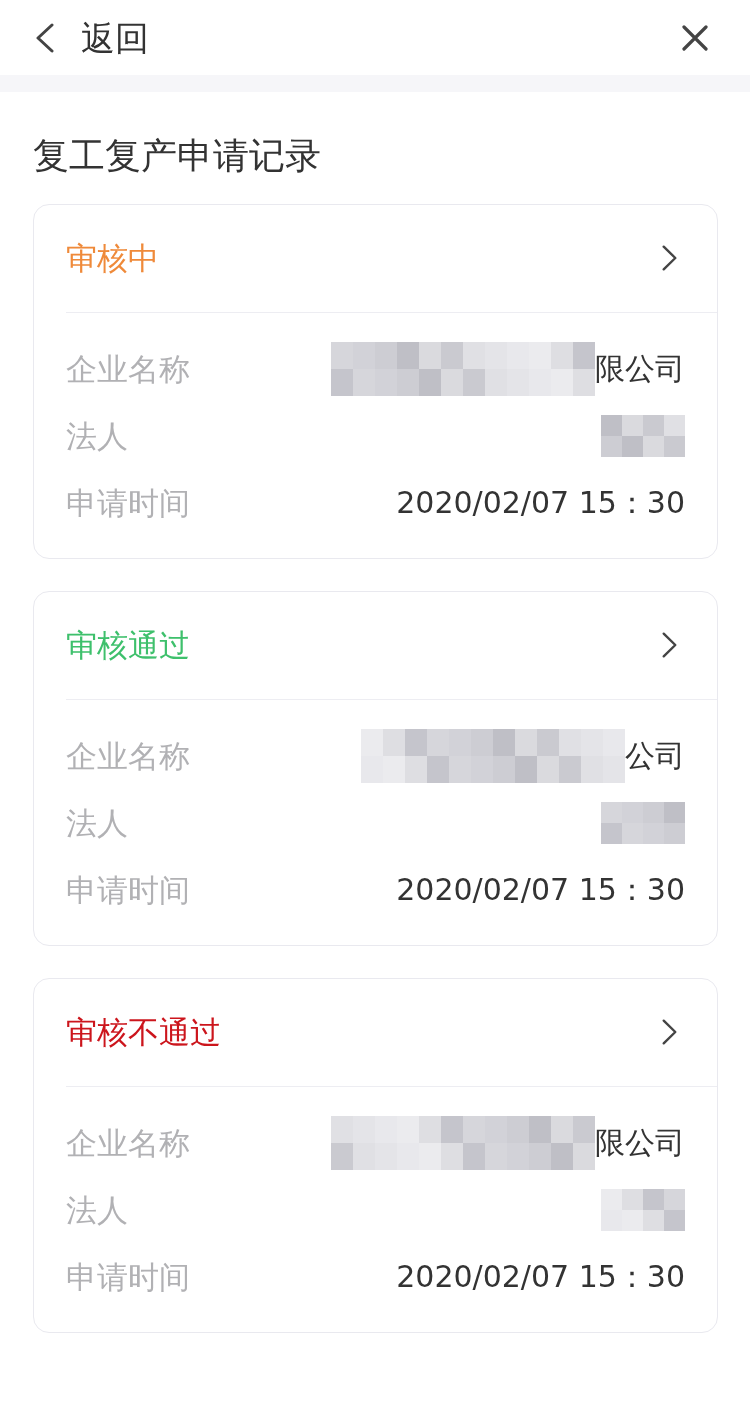 This screenshot has width=750, height=1404. What do you see at coordinates (143, 1032) in the screenshot?
I see `status-label: 审核不通过` at bounding box center [143, 1032].